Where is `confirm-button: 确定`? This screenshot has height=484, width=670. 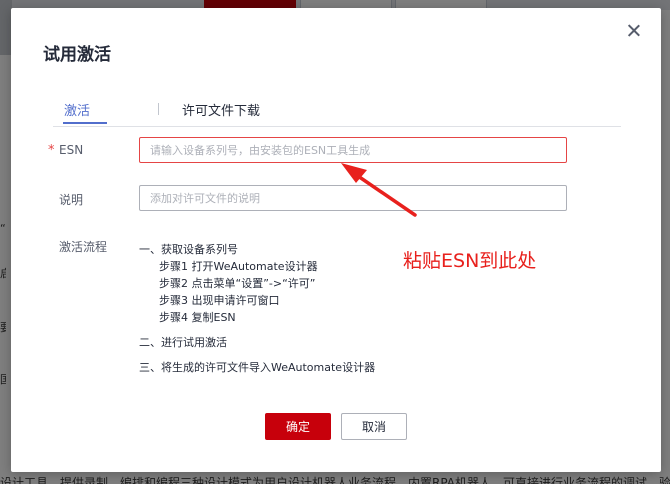 confirm-button: 确定 is located at coordinates (298, 426).